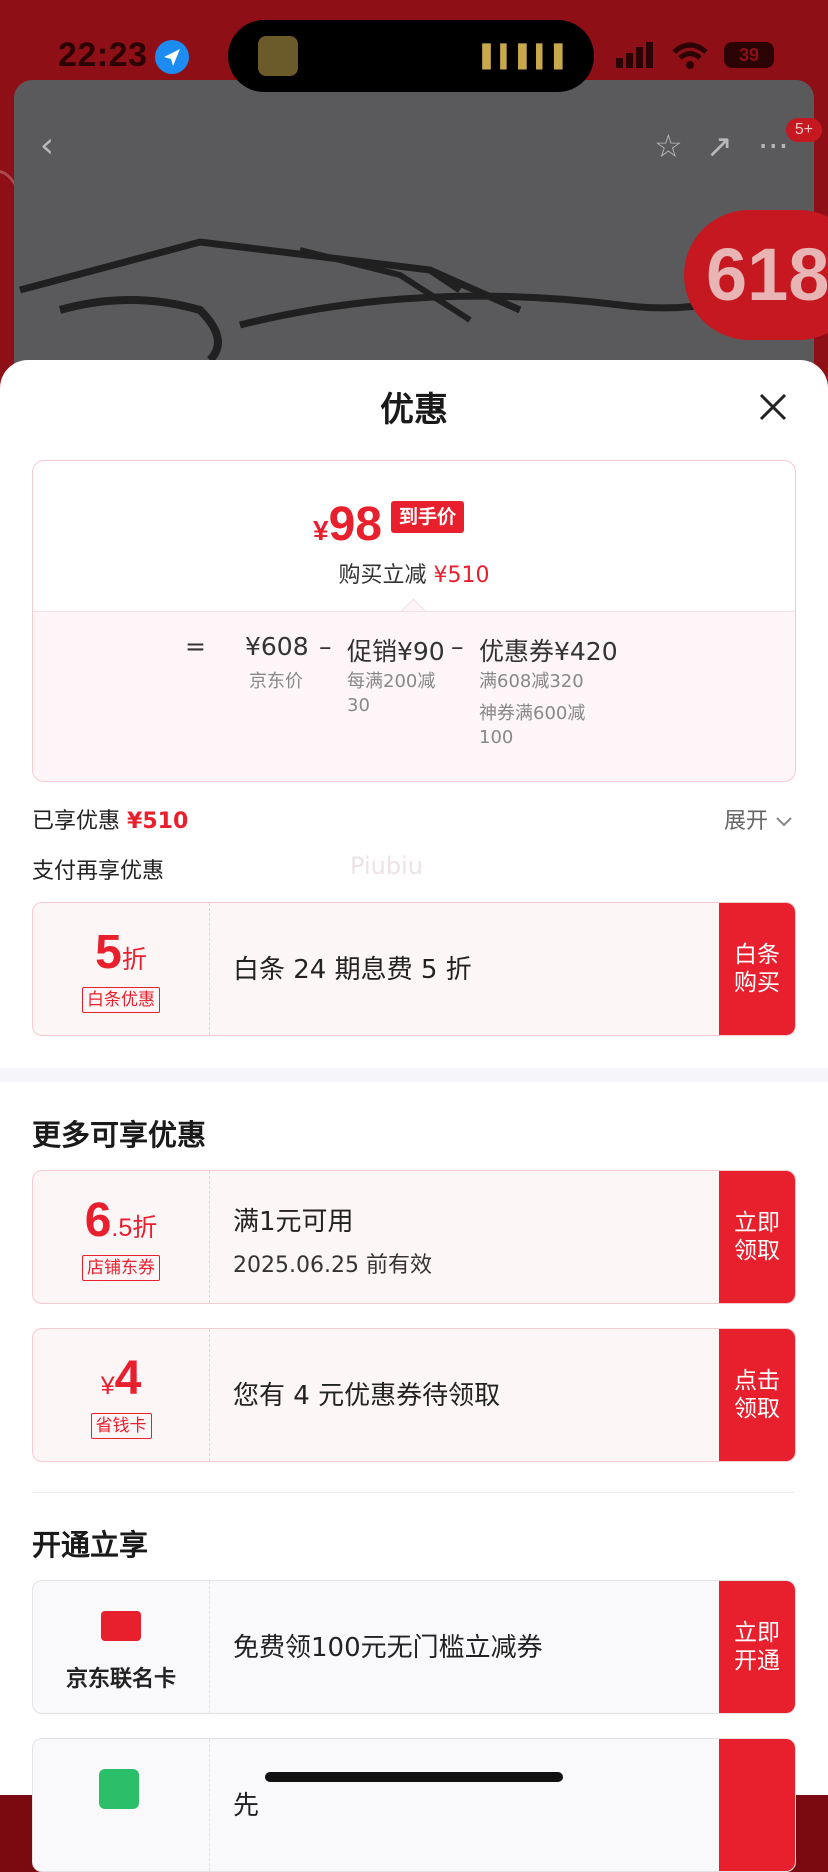 This screenshot has height=1872, width=828. I want to click on claim-saving-card-button: 点击领取, so click(757, 1395).